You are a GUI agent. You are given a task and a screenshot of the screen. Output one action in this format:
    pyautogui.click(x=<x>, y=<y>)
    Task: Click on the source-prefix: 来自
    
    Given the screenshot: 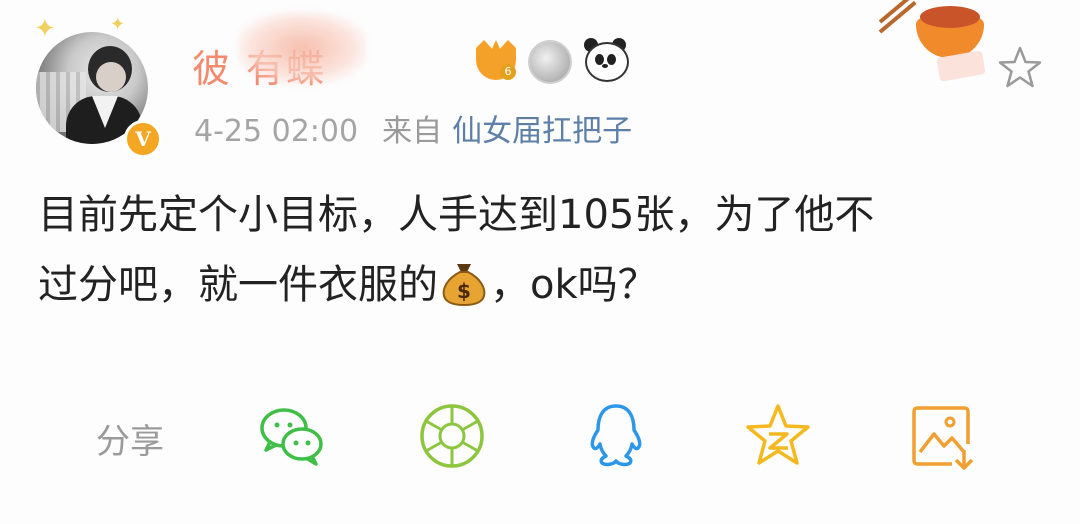 What is the action you would take?
    pyautogui.click(x=412, y=131)
    